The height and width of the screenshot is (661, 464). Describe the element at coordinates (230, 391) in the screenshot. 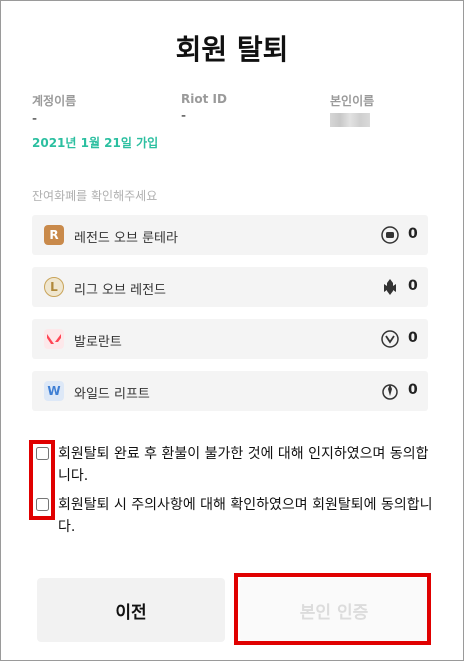

I see `game-row-wildrift: W 와일드 리프트 0` at that location.